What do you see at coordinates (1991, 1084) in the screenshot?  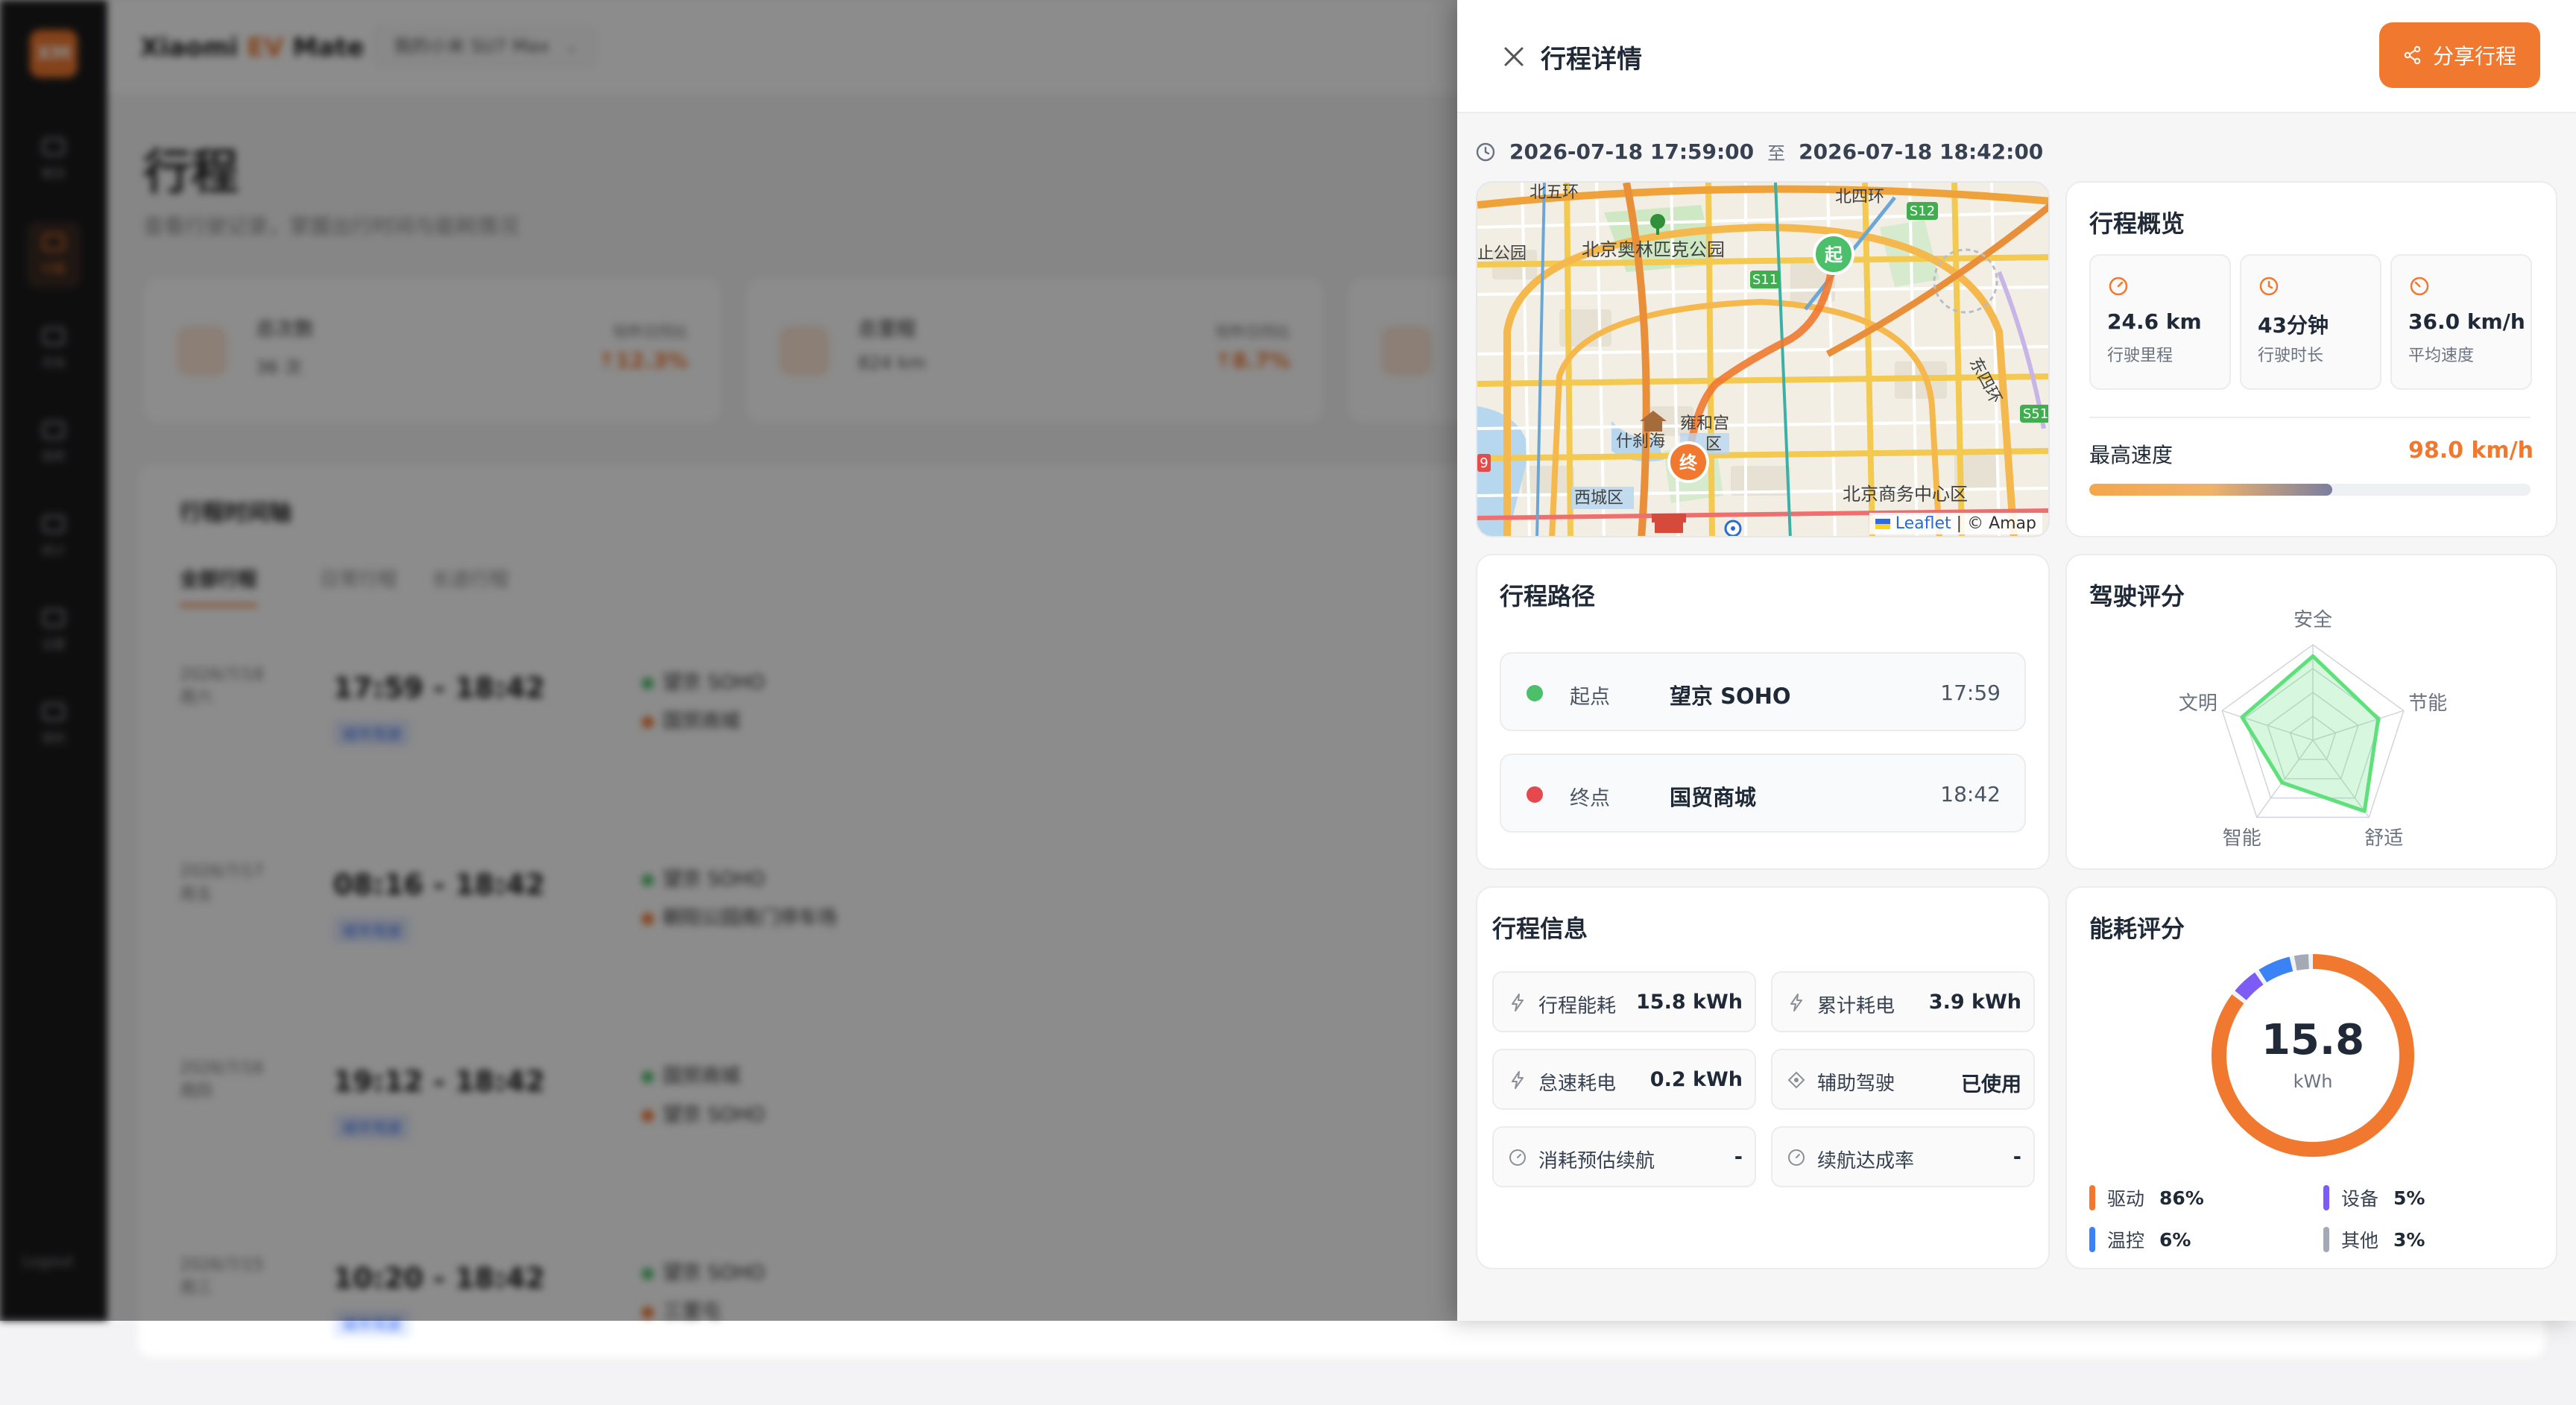 I see `info-value: 已使用` at bounding box center [1991, 1084].